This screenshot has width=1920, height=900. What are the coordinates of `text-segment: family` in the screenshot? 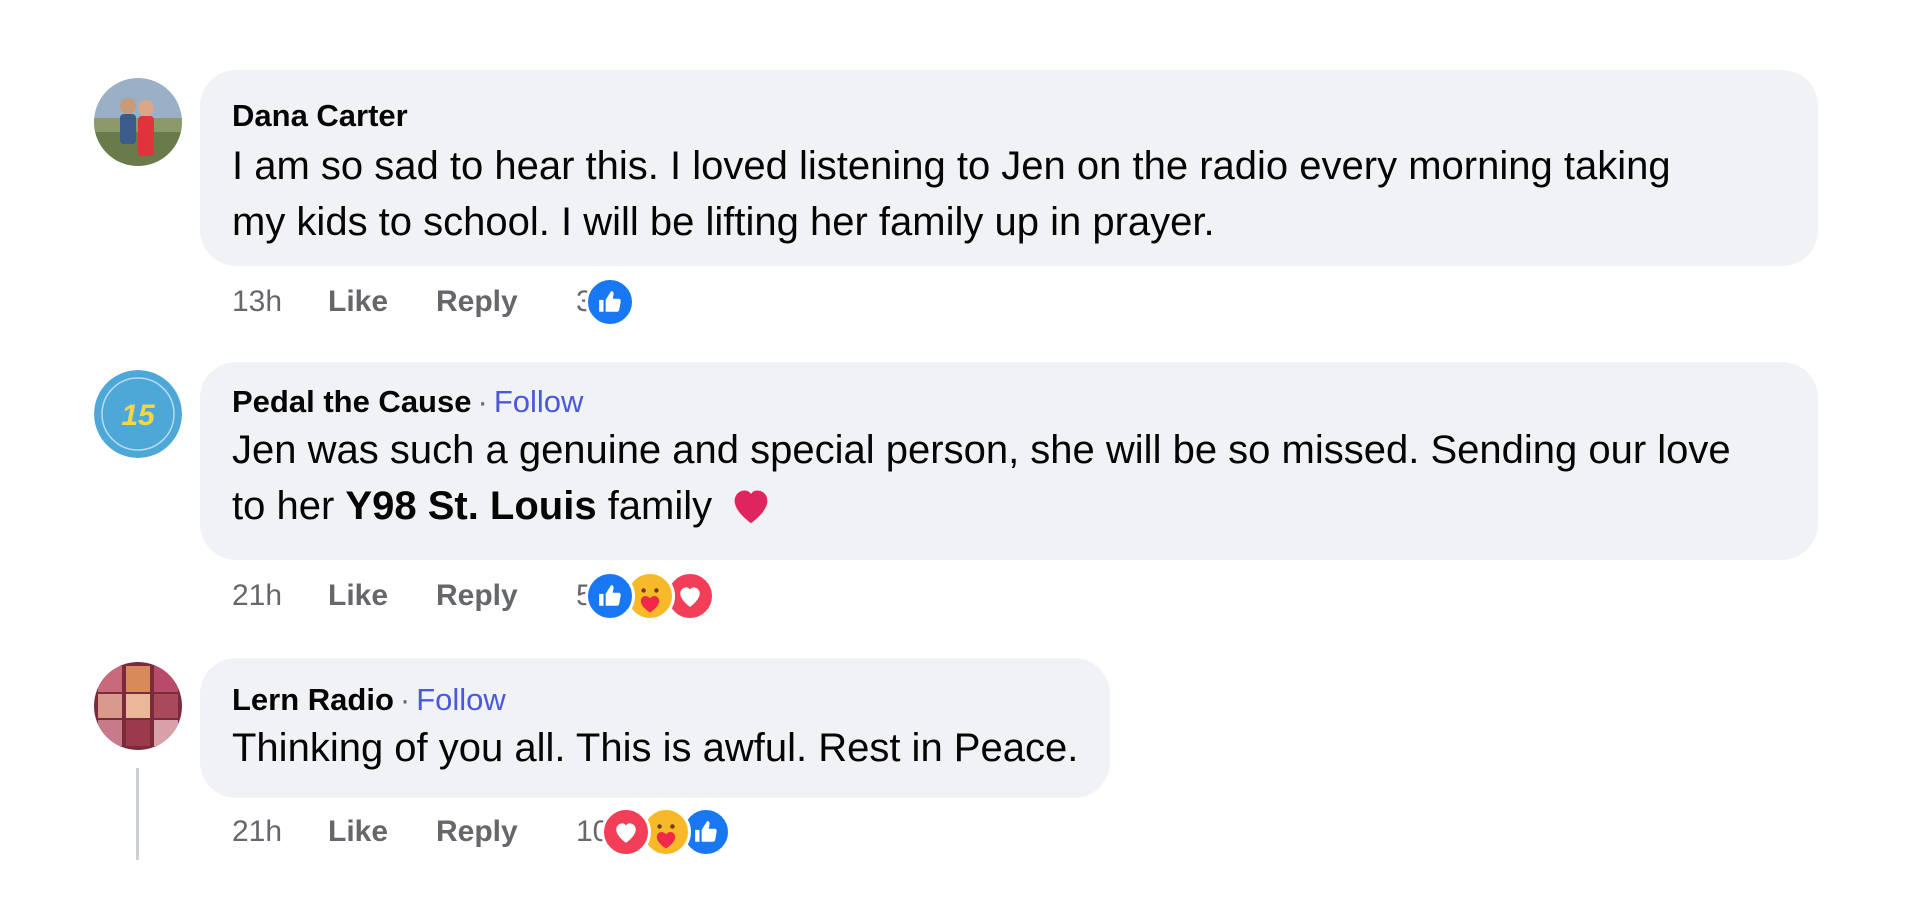 It's located at (654, 506).